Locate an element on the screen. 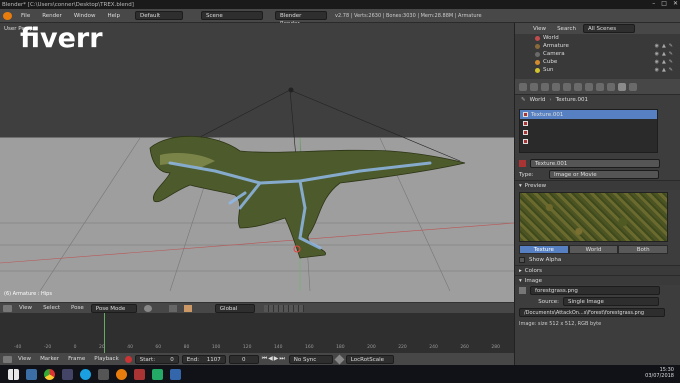 The image size is (680, 383). menu-render: Render is located at coordinates (52, 16).